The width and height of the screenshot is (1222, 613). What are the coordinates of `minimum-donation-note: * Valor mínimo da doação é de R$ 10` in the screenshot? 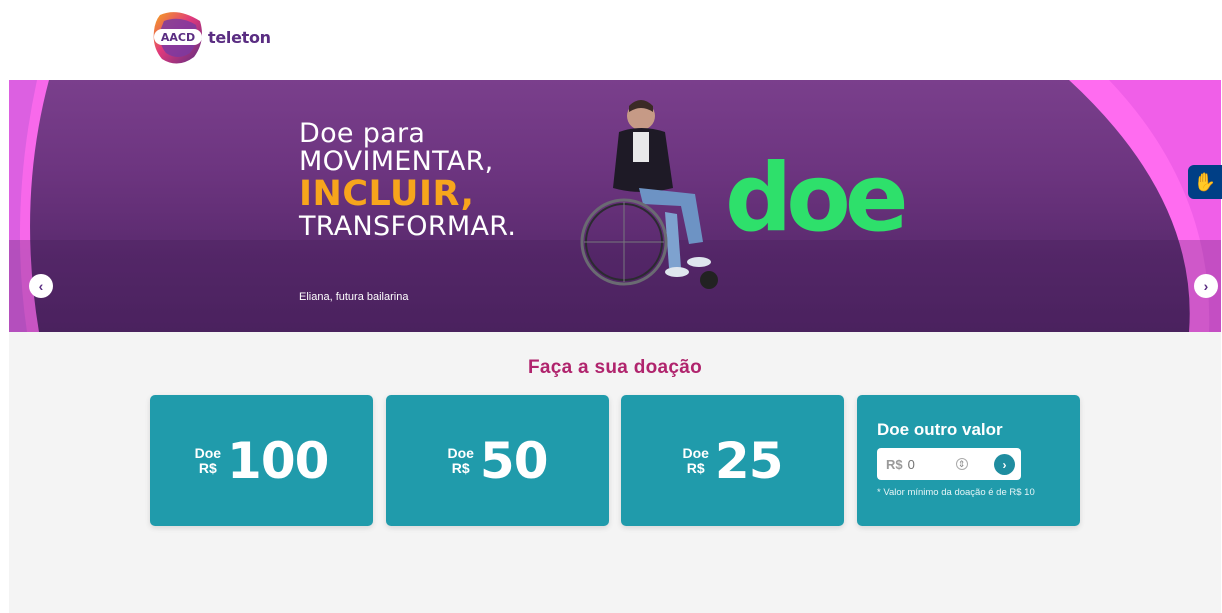 It's located at (956, 492).